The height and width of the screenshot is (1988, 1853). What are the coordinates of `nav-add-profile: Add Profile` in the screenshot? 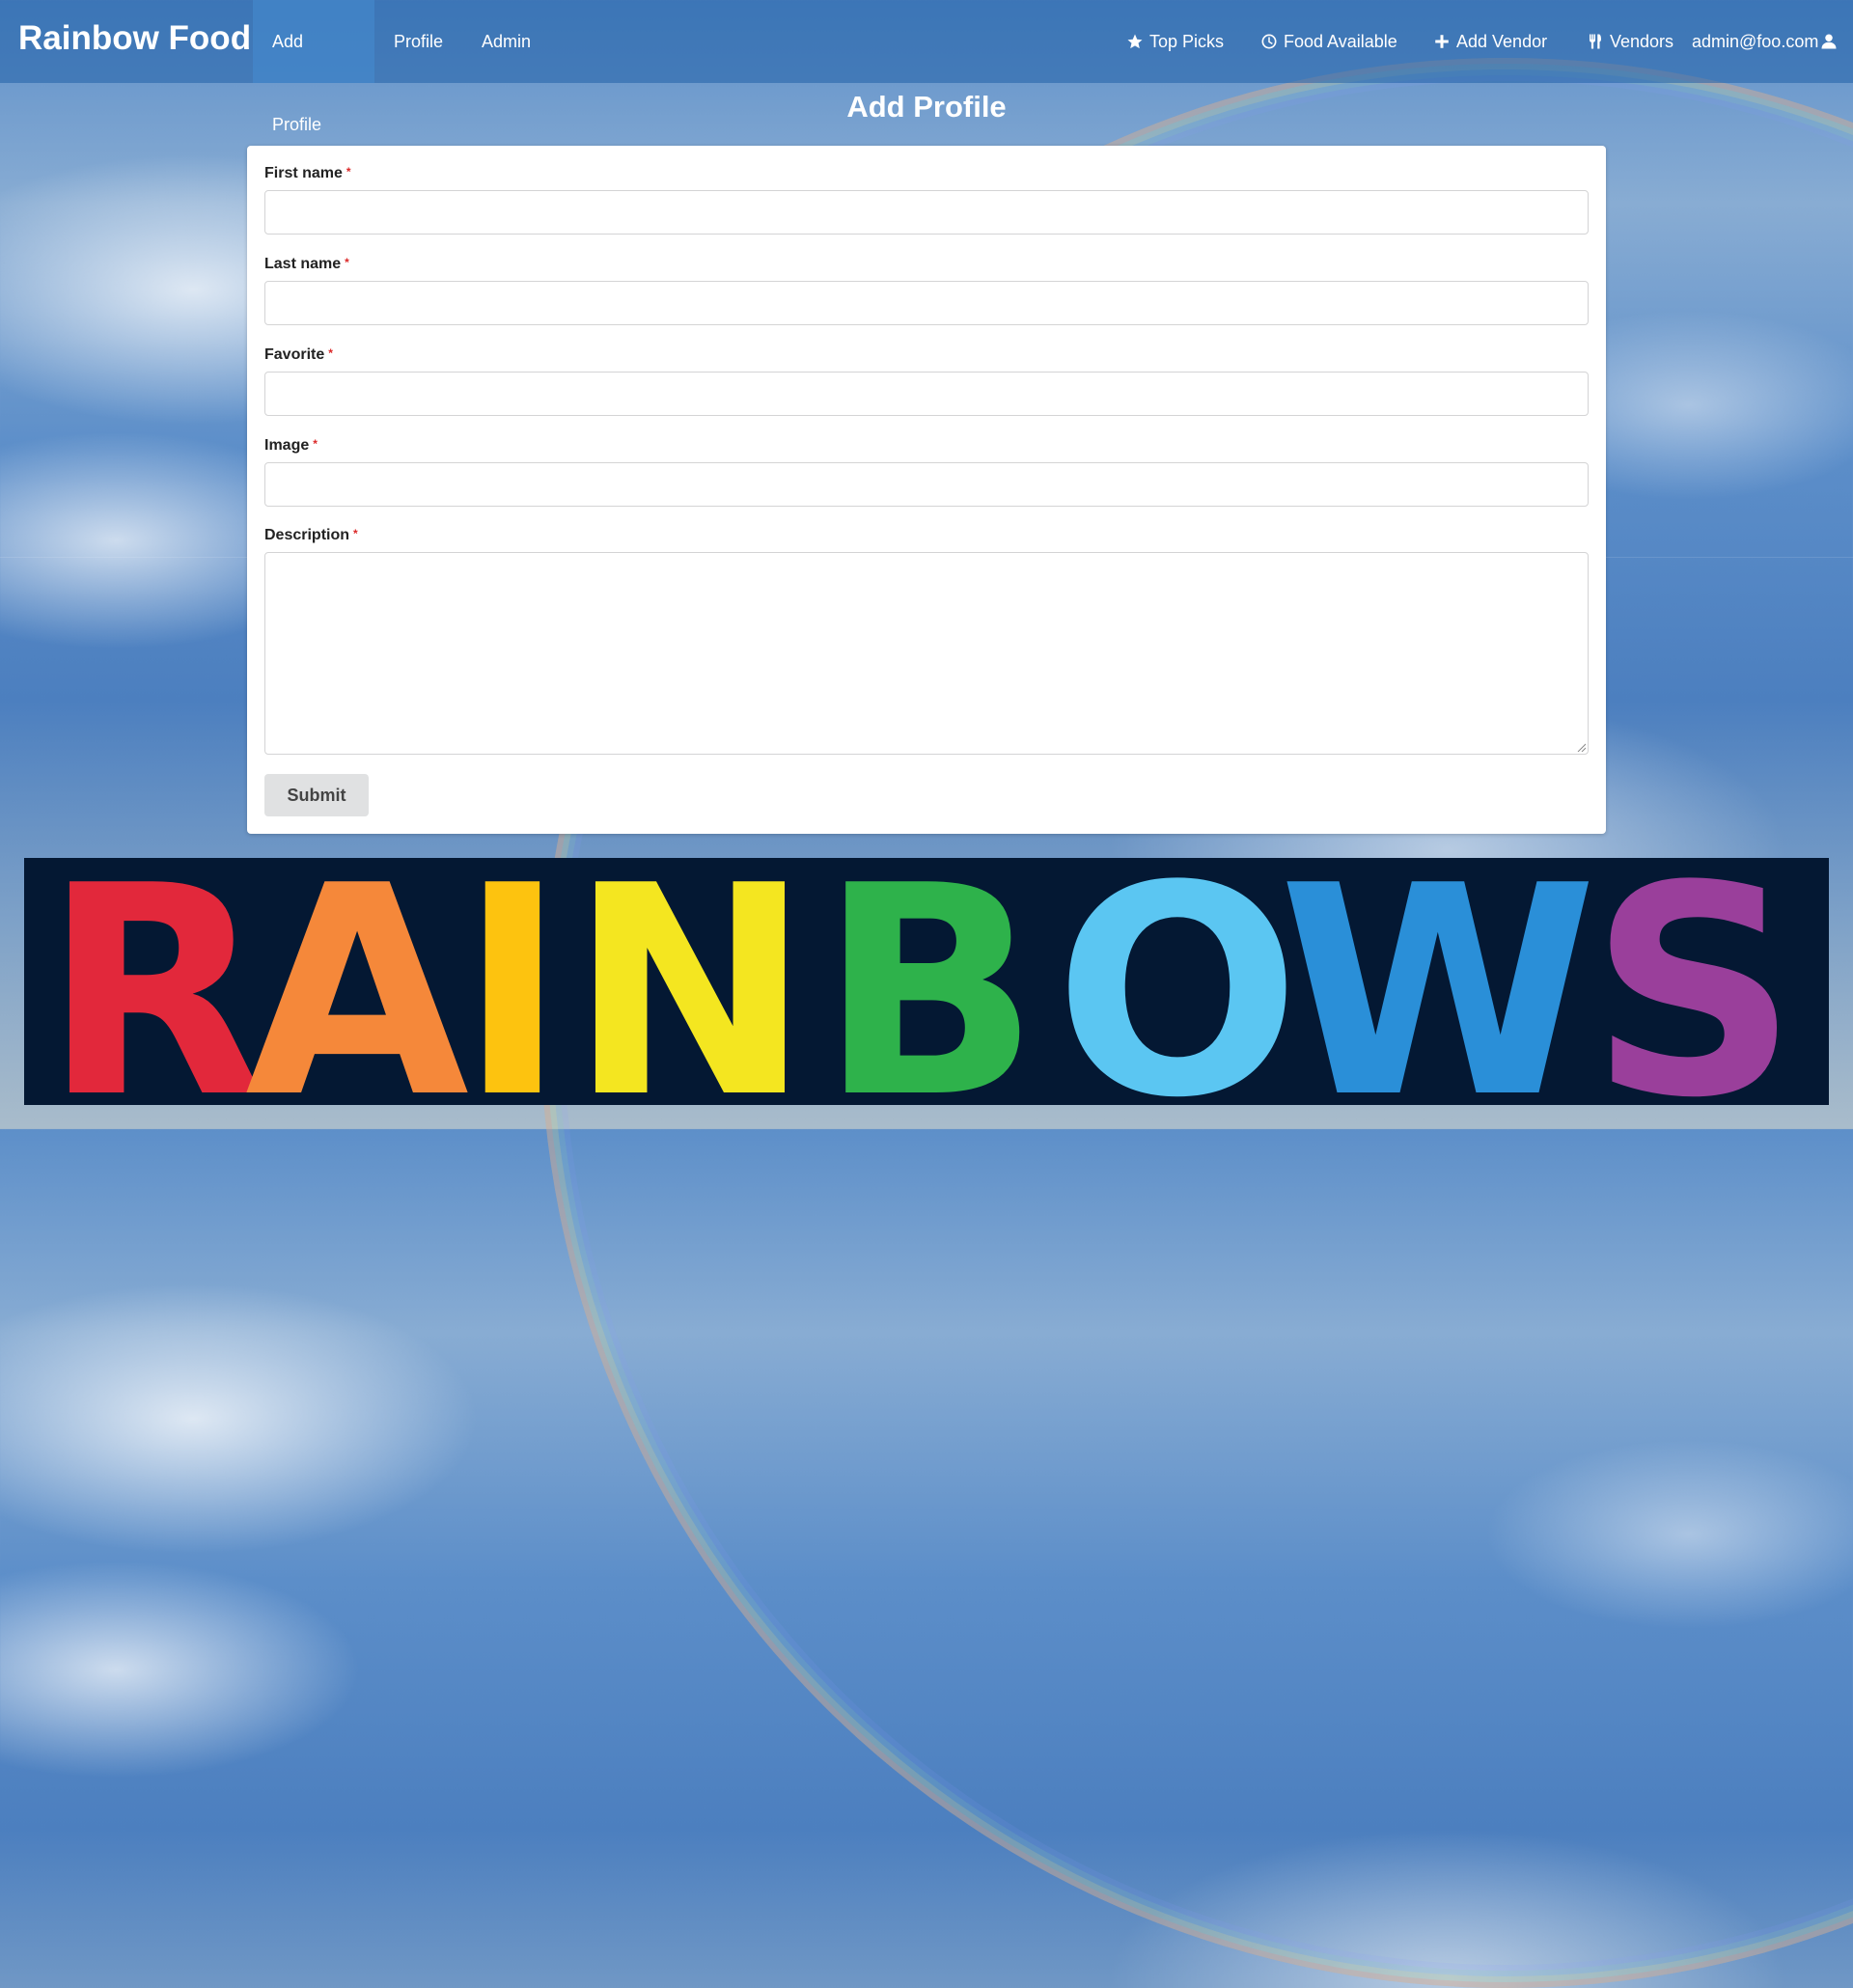 It's located at (313, 67).